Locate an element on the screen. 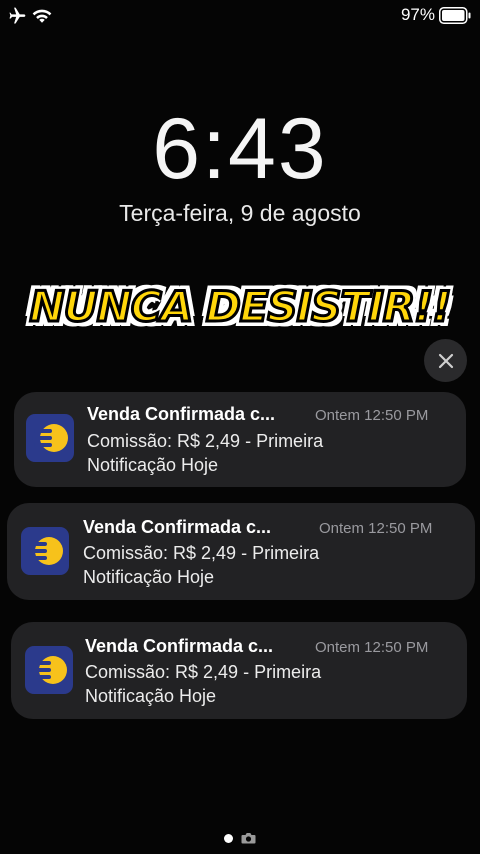 The image size is (480, 854). page-indicator is located at coordinates (240, 838).